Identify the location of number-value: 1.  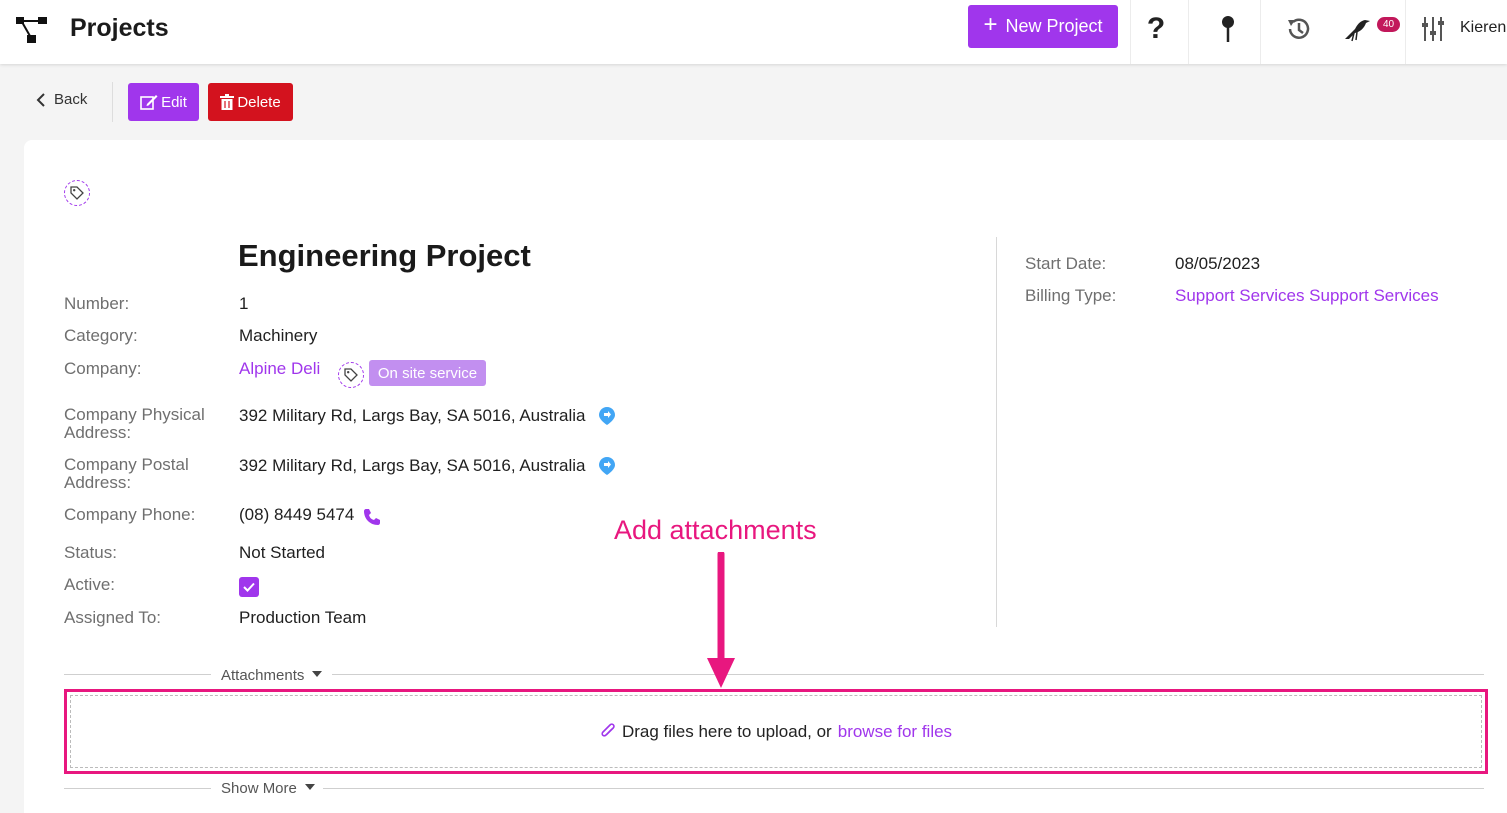
(244, 303).